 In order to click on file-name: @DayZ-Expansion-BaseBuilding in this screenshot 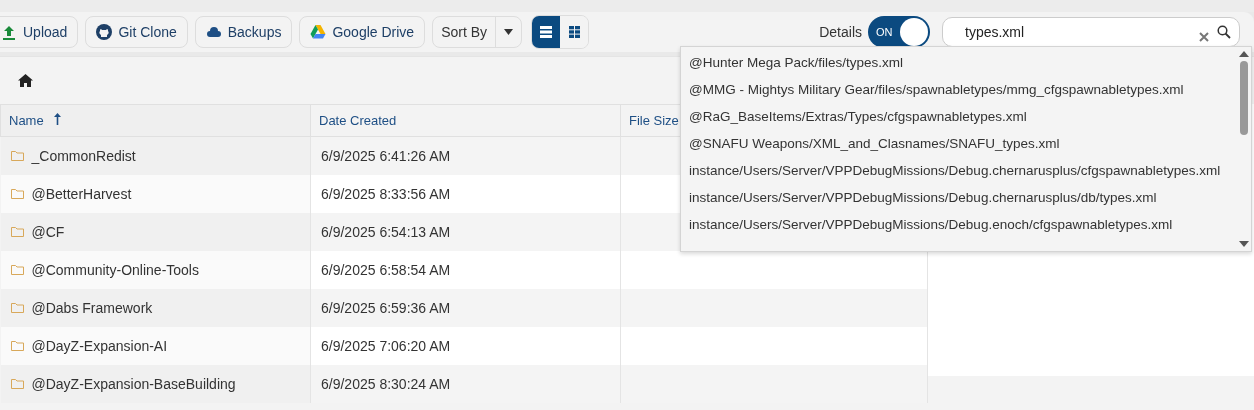, I will do `click(133, 383)`.